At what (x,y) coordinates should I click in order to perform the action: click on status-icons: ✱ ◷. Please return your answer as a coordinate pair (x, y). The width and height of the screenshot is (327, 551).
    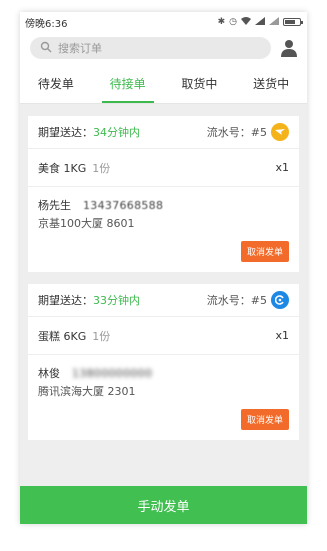
    Looking at the image, I should click on (260, 22).